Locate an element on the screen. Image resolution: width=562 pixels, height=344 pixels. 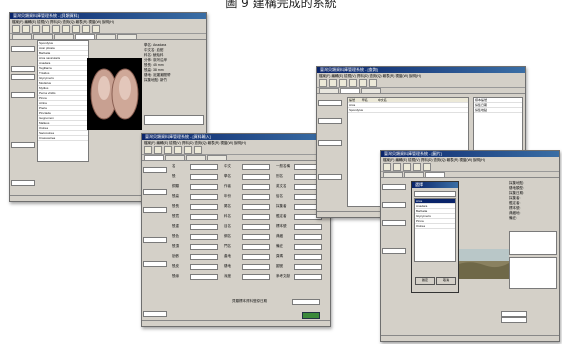
form-label: 年份 is located at coordinates (227, 196).